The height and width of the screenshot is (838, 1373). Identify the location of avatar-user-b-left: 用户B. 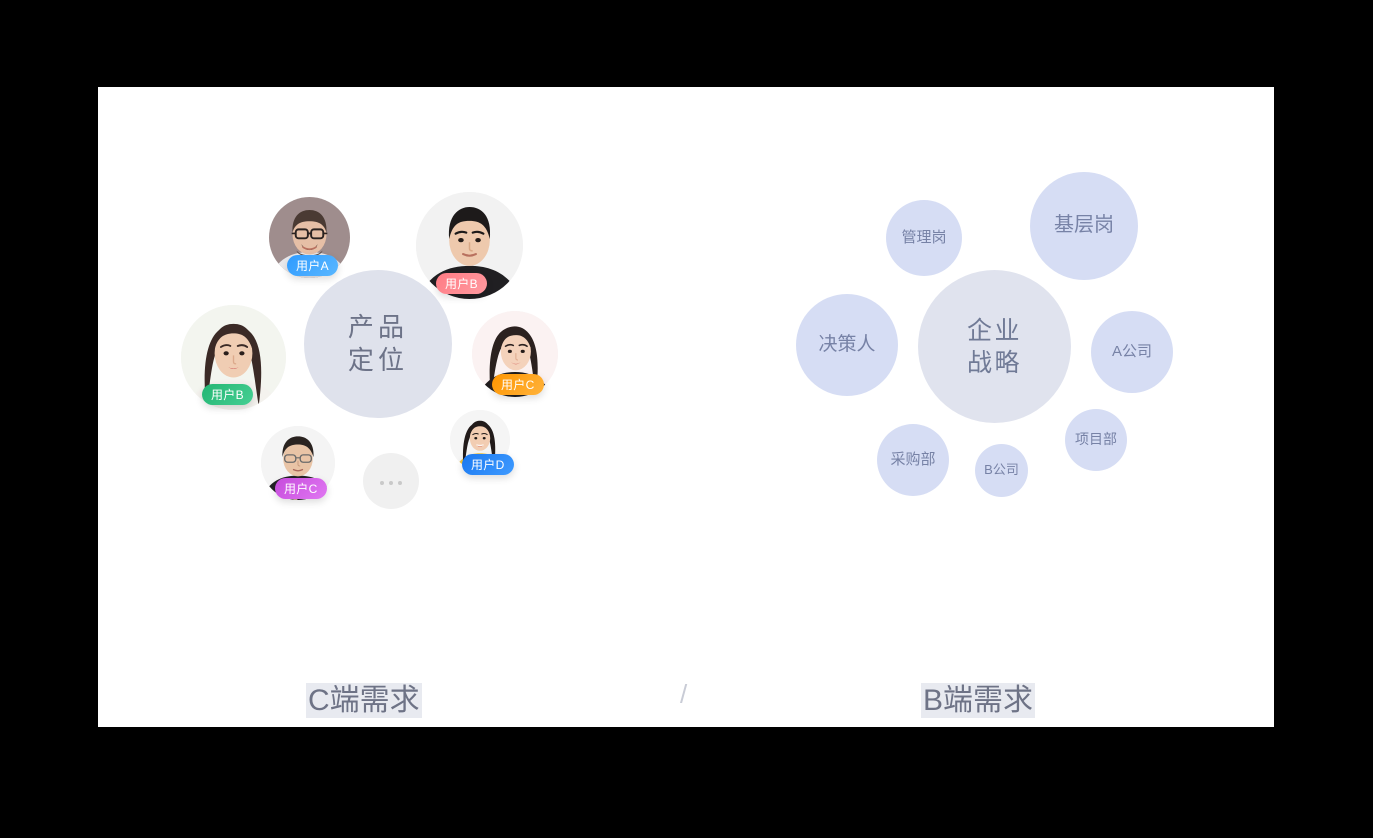
(233, 360).